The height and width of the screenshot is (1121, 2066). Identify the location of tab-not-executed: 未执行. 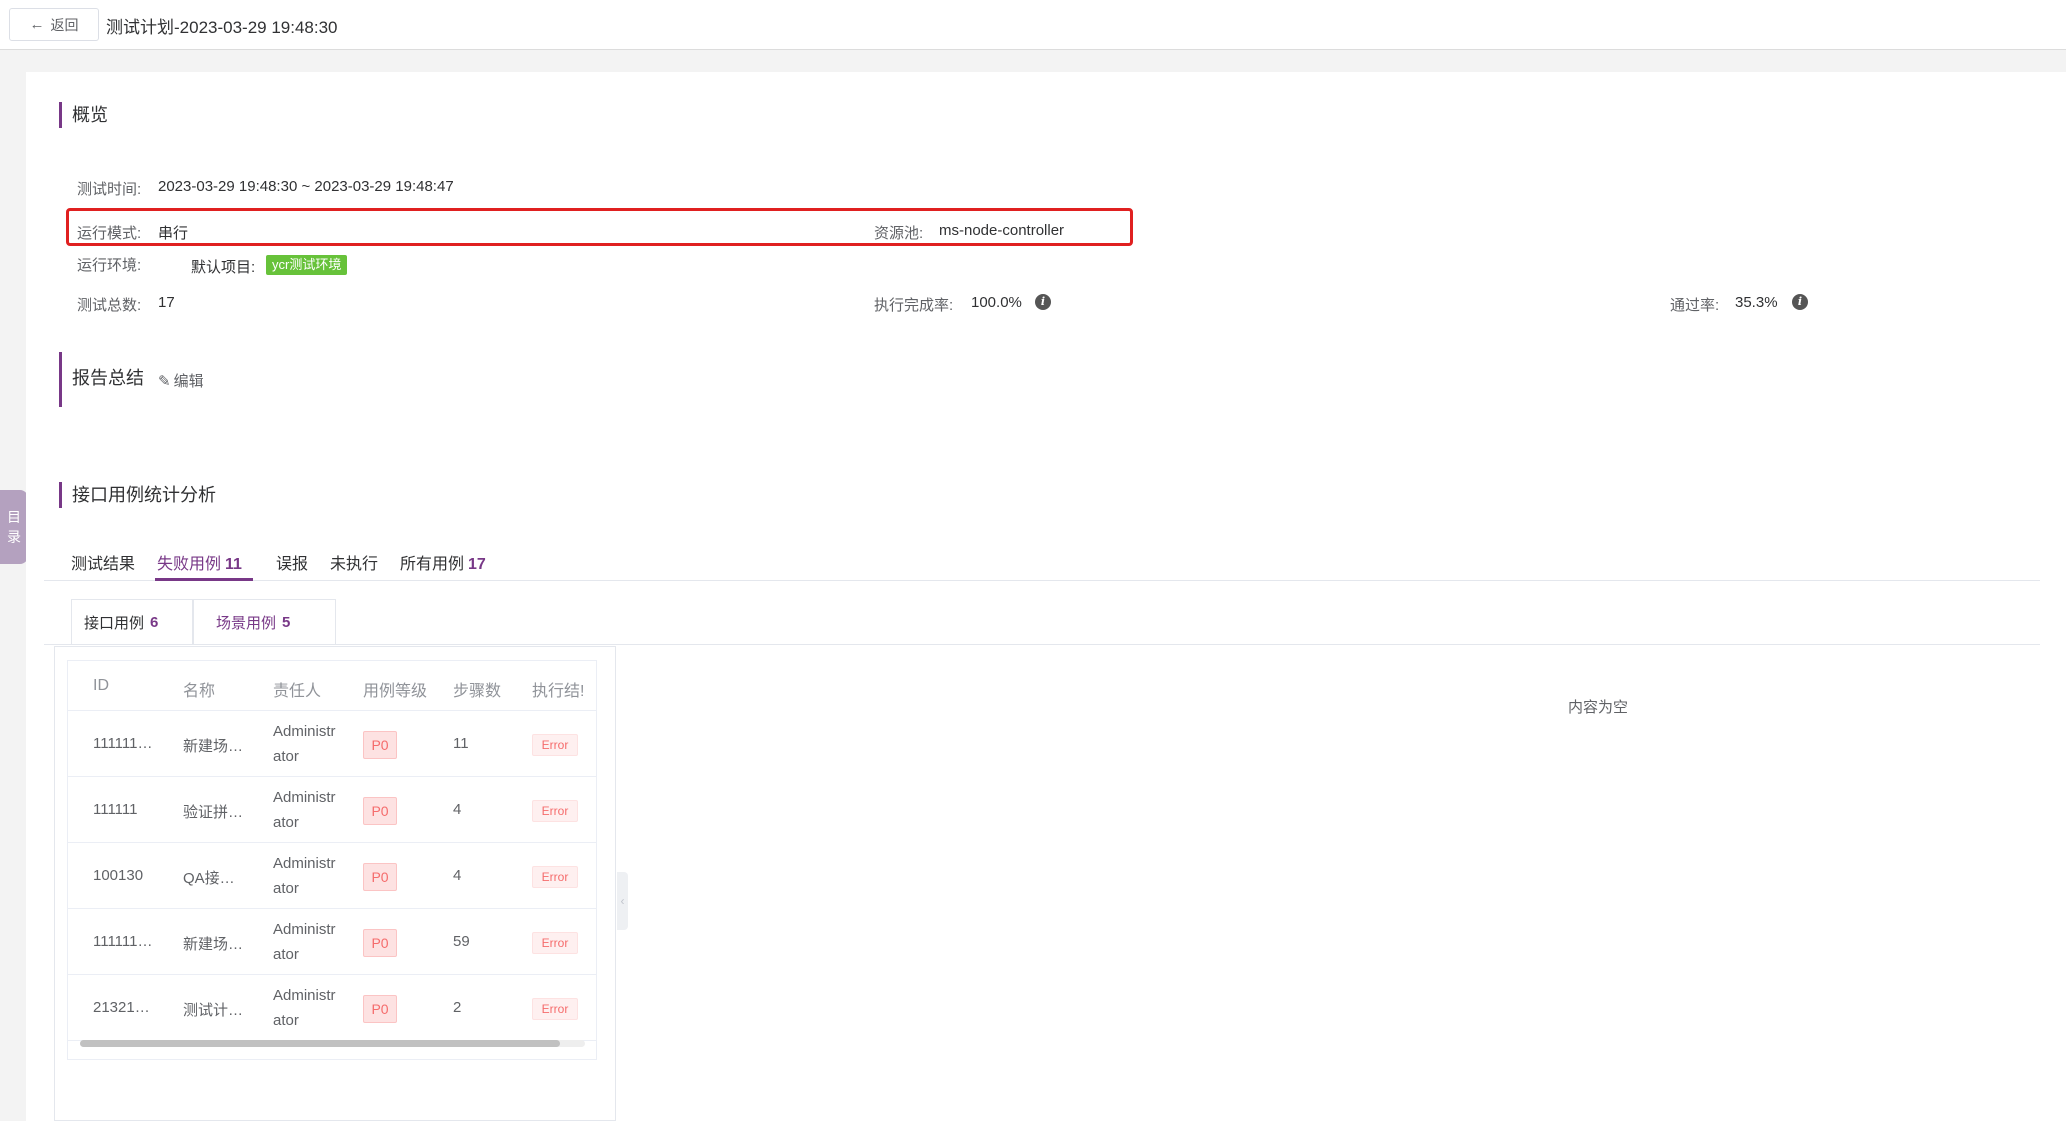
(354, 562).